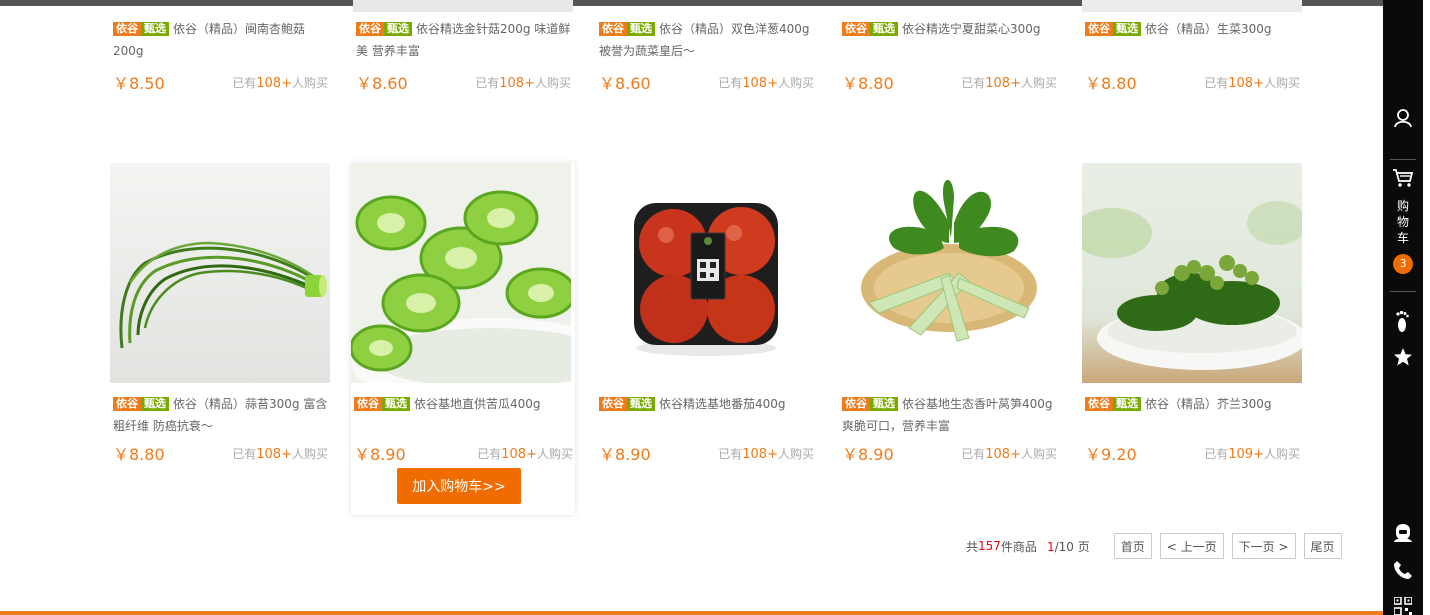  What do you see at coordinates (1403, 307) in the screenshot?
I see `right-toolbar: 购物车 3` at bounding box center [1403, 307].